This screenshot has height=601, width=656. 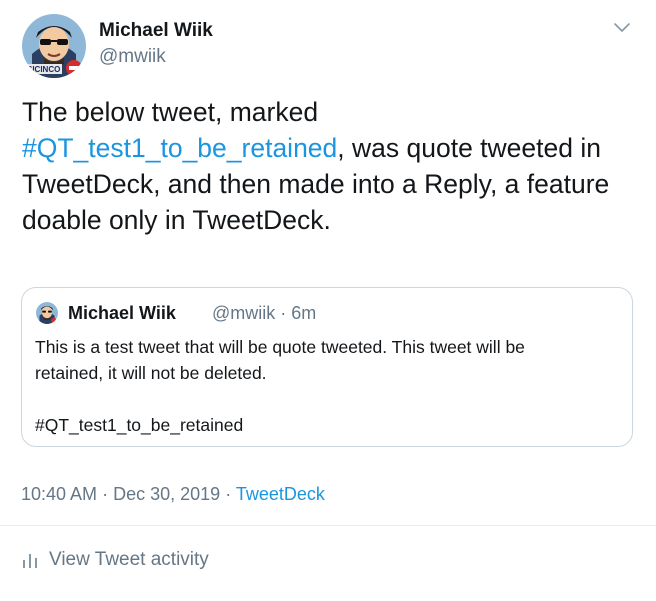 I want to click on tweet-hashtag-link: #QT_test1_to_be_retained, so click(x=179, y=148).